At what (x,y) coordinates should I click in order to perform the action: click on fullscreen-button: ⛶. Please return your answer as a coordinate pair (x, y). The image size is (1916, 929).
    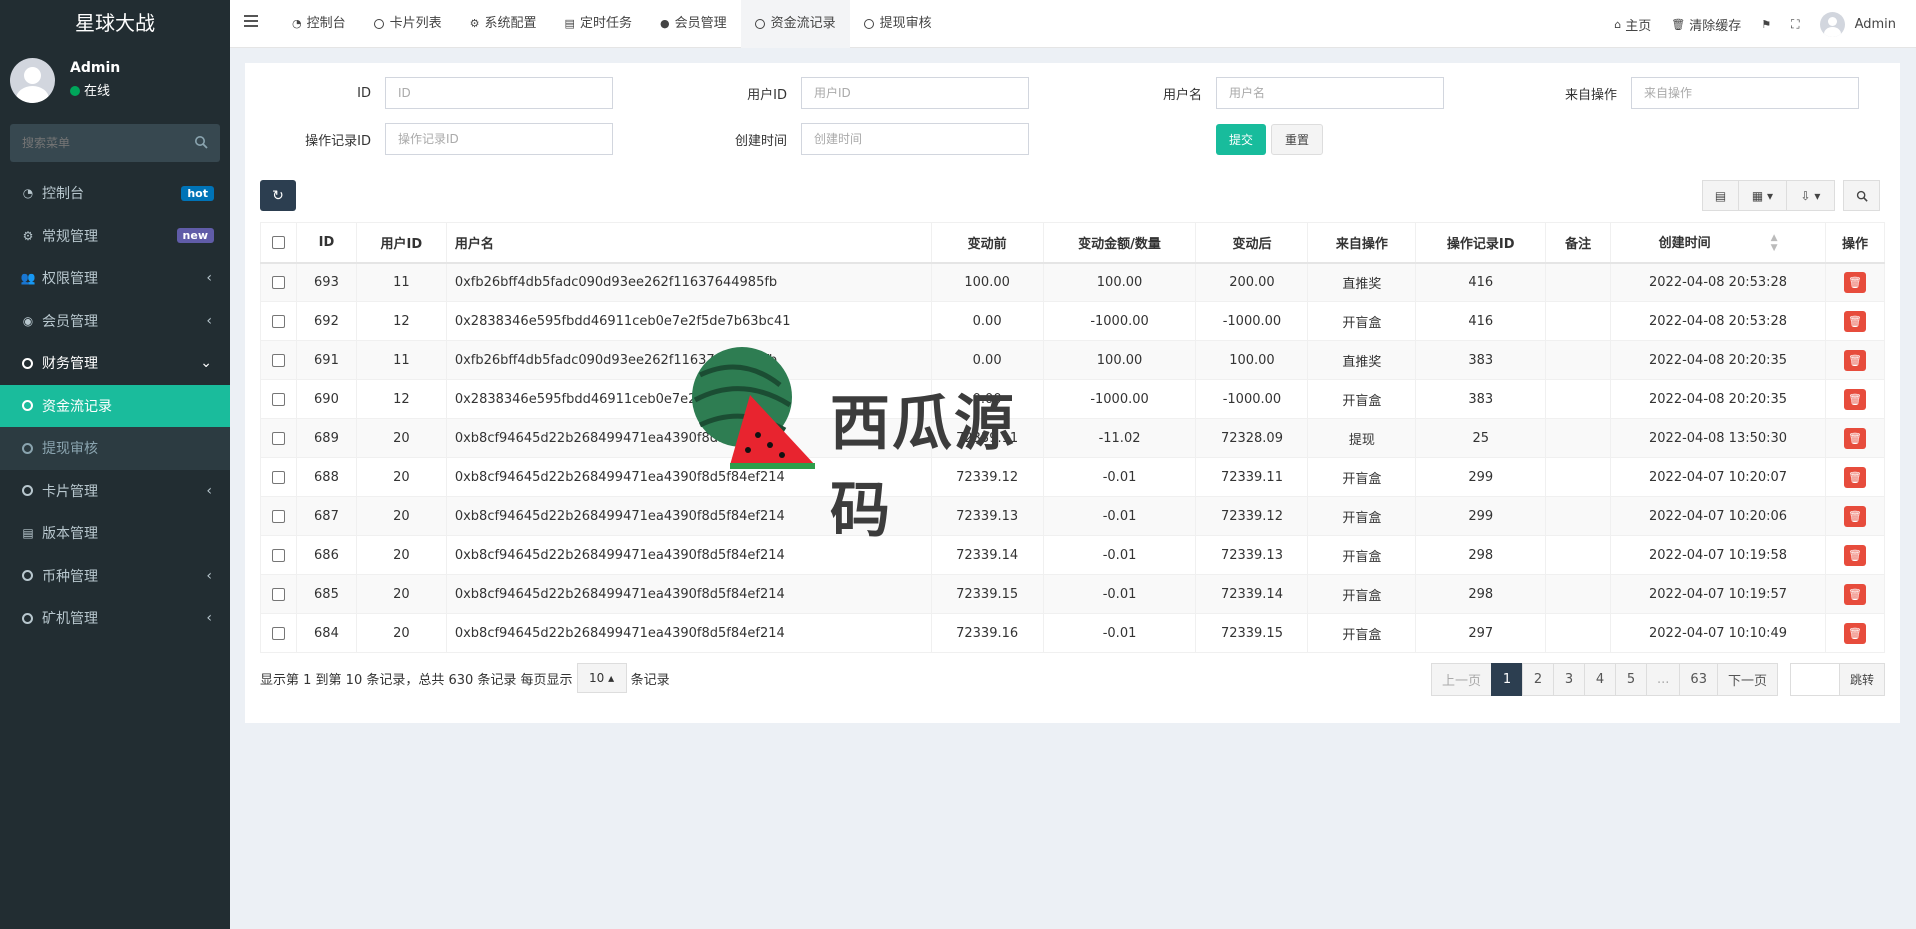
    Looking at the image, I should click on (1795, 24).